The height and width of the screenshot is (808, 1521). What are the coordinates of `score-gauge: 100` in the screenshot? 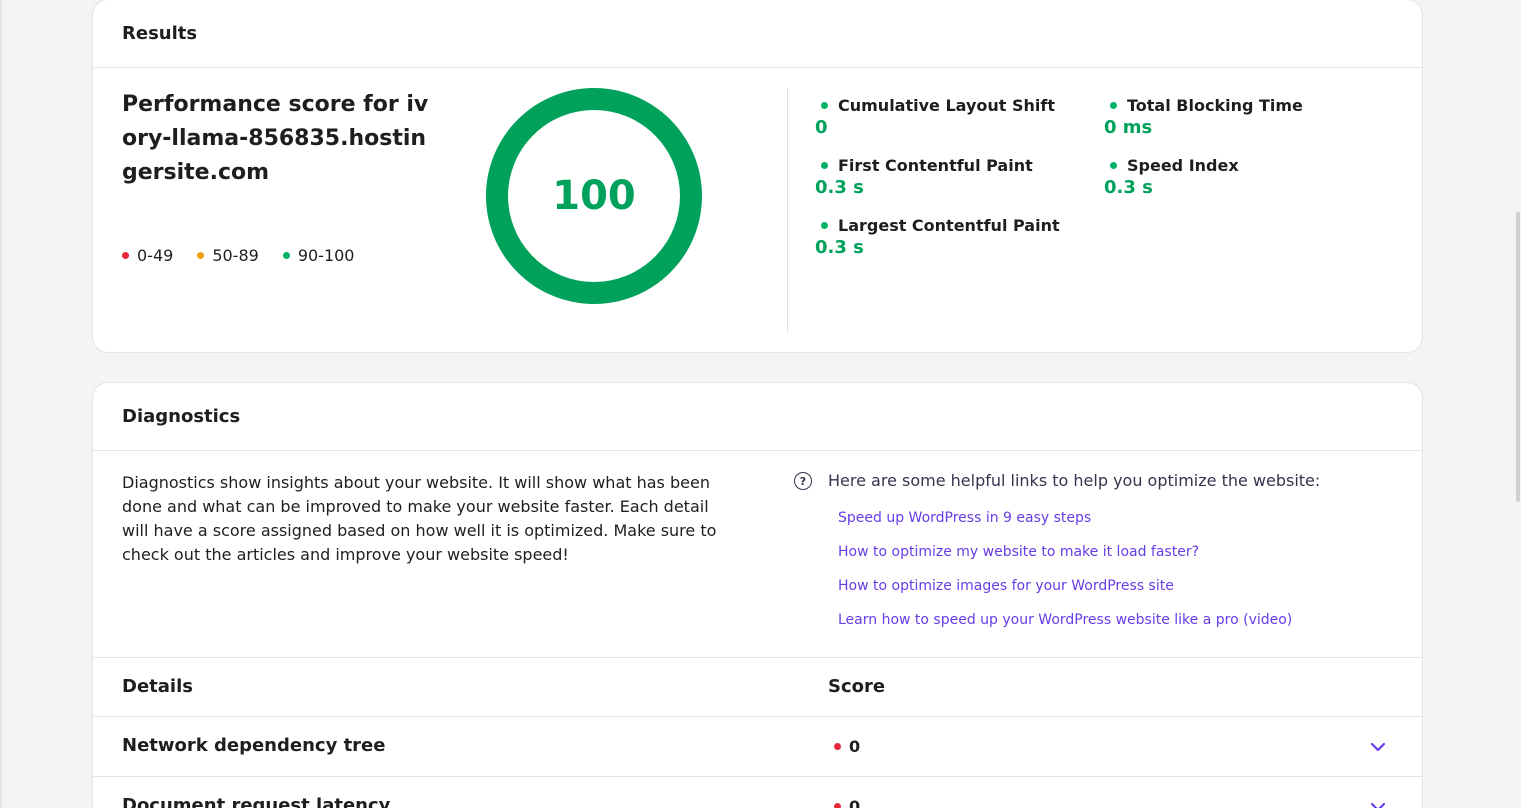 It's located at (594, 196).